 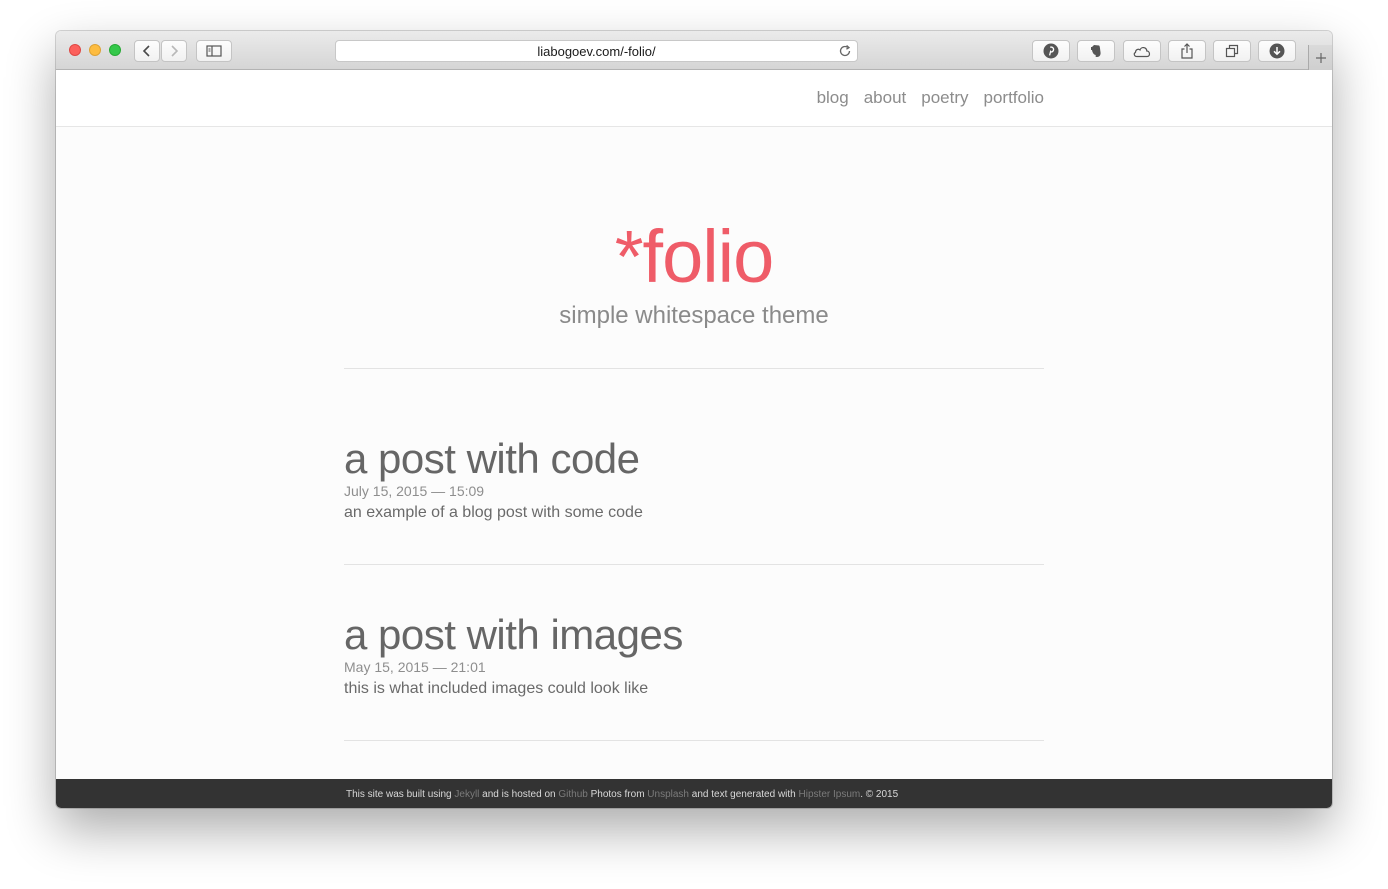 I want to click on browser-toolbar: liabogoev.com/-folio/, so click(x=694, y=50).